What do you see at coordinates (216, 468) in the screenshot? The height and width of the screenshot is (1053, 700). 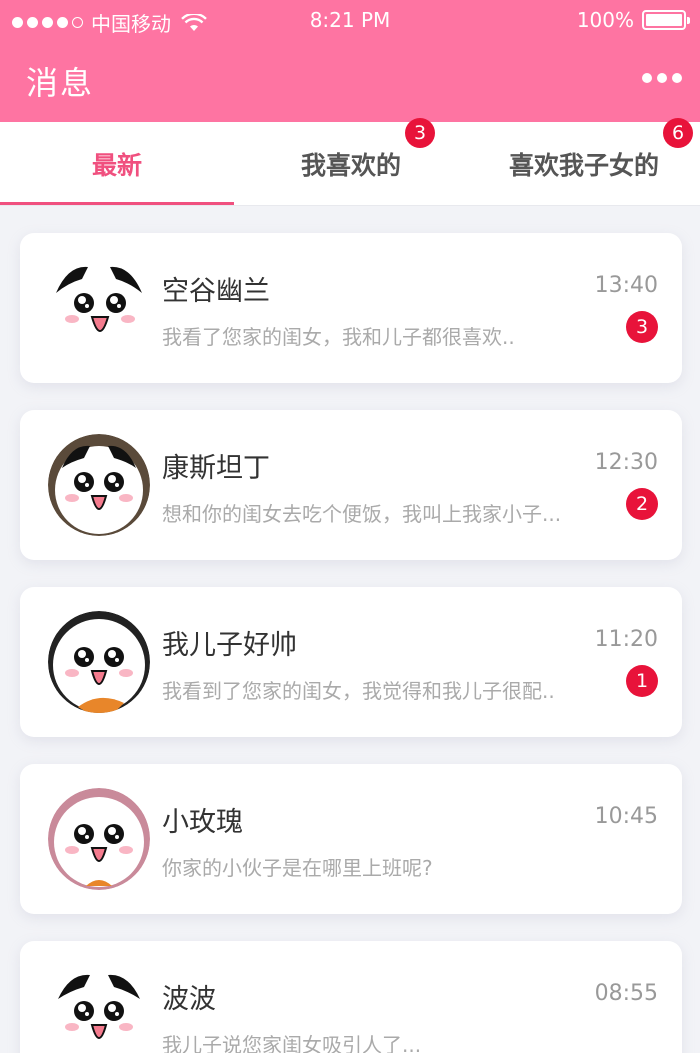 I see `contact-name: 康斯坦丁` at bounding box center [216, 468].